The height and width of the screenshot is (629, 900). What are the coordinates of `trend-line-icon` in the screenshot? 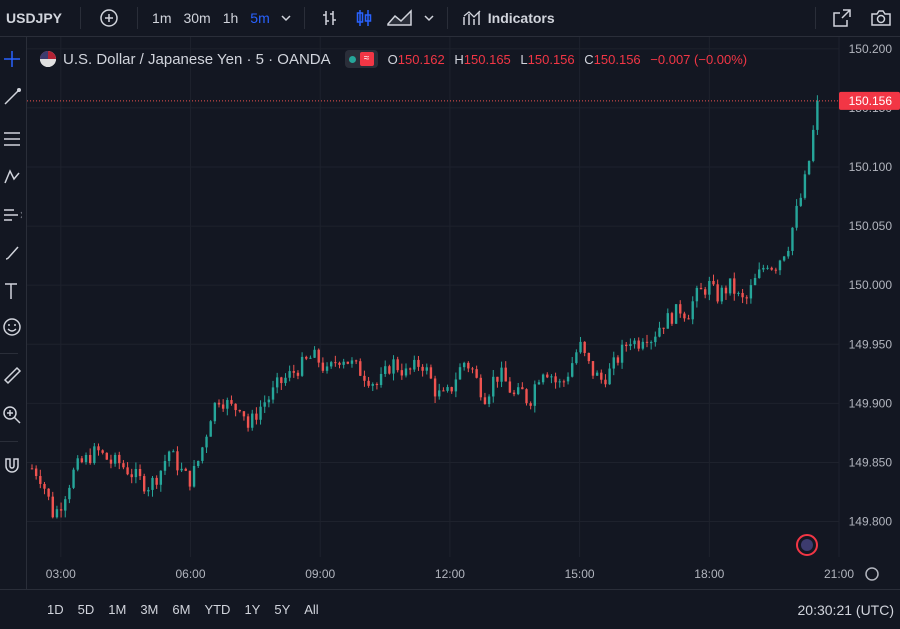 It's located at (12, 97).